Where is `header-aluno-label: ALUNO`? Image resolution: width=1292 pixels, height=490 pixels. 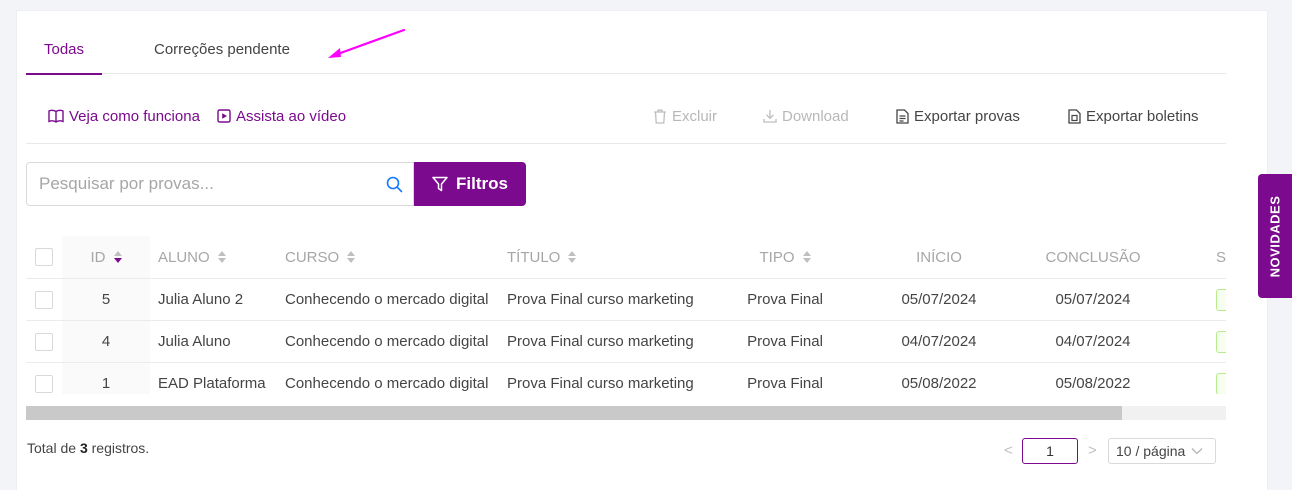
header-aluno-label: ALUNO is located at coordinates (184, 257).